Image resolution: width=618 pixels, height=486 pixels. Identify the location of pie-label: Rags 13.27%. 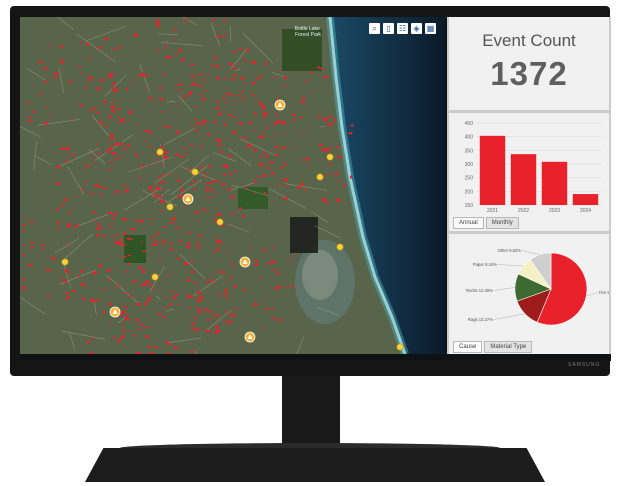
(480, 319).